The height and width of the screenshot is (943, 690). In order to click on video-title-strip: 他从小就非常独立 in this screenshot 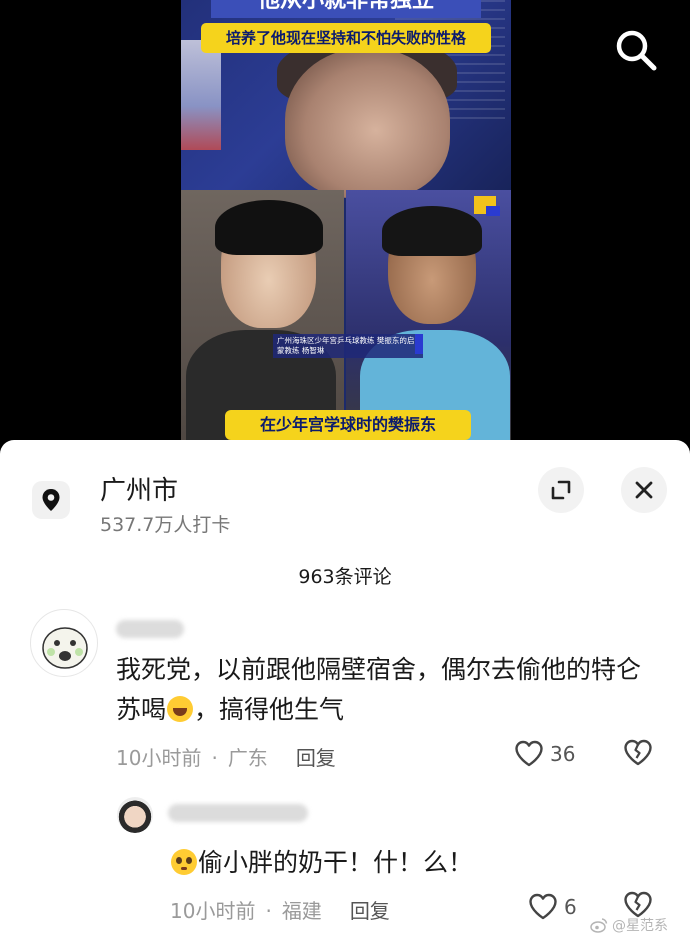, I will do `click(346, 9)`.